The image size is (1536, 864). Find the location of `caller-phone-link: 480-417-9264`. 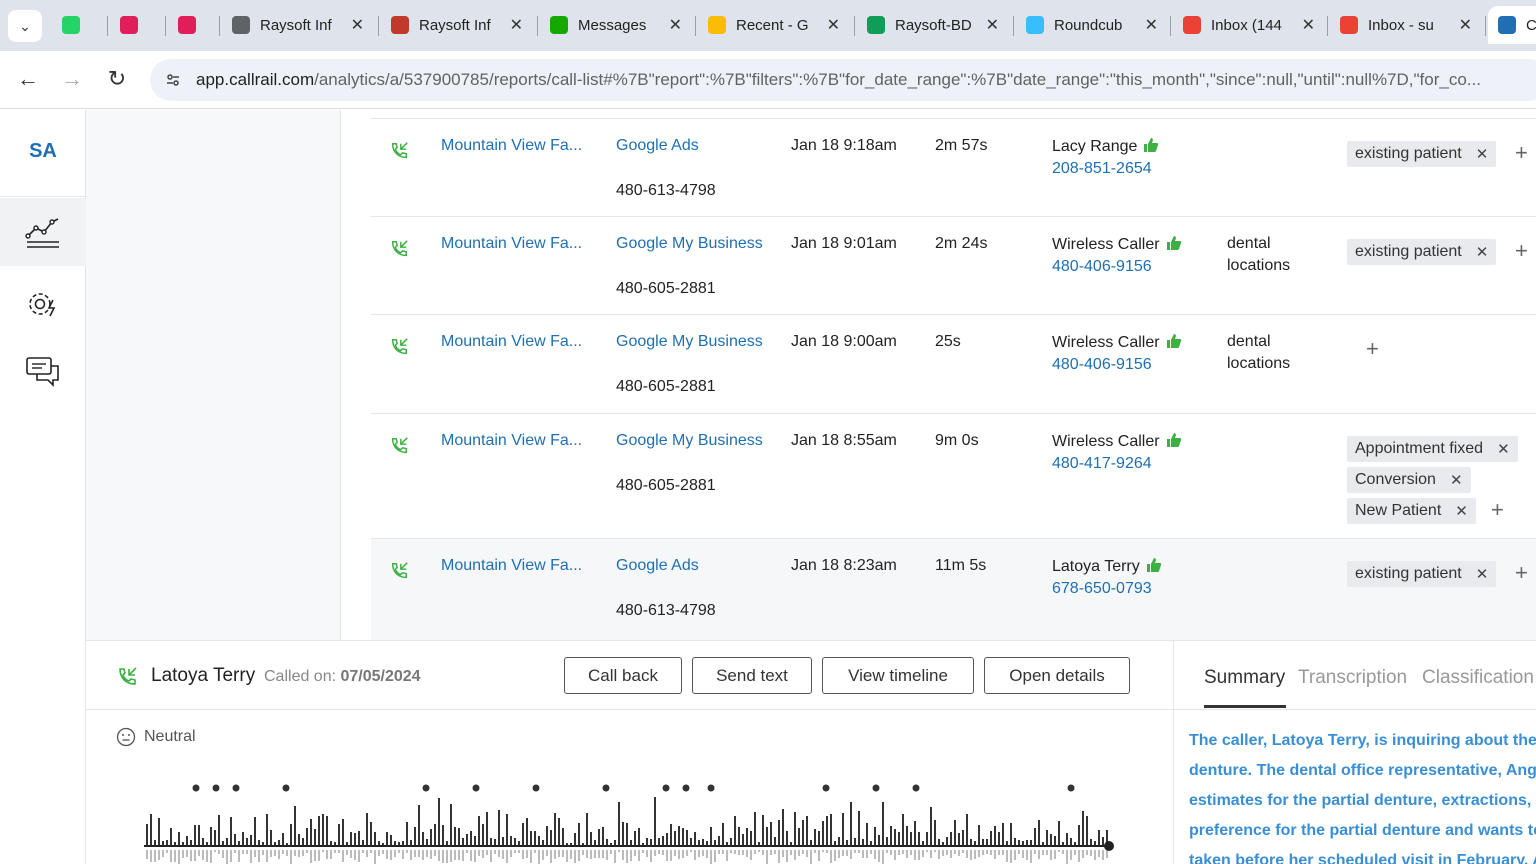

caller-phone-link: 480-417-9264 is located at coordinates (1102, 464).